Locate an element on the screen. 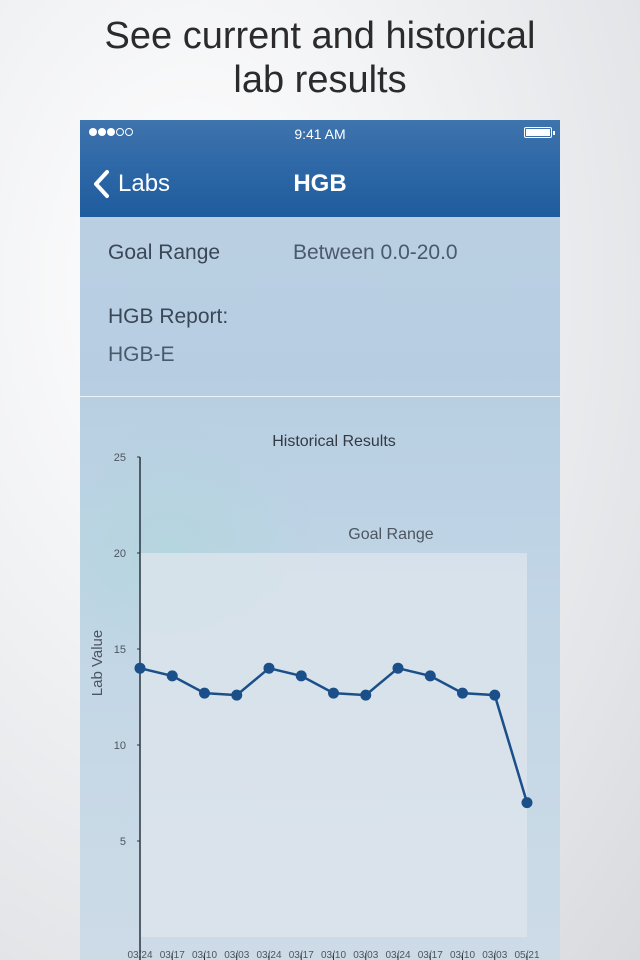  goal-range-label-text: Goal Range is located at coordinates (390, 534).